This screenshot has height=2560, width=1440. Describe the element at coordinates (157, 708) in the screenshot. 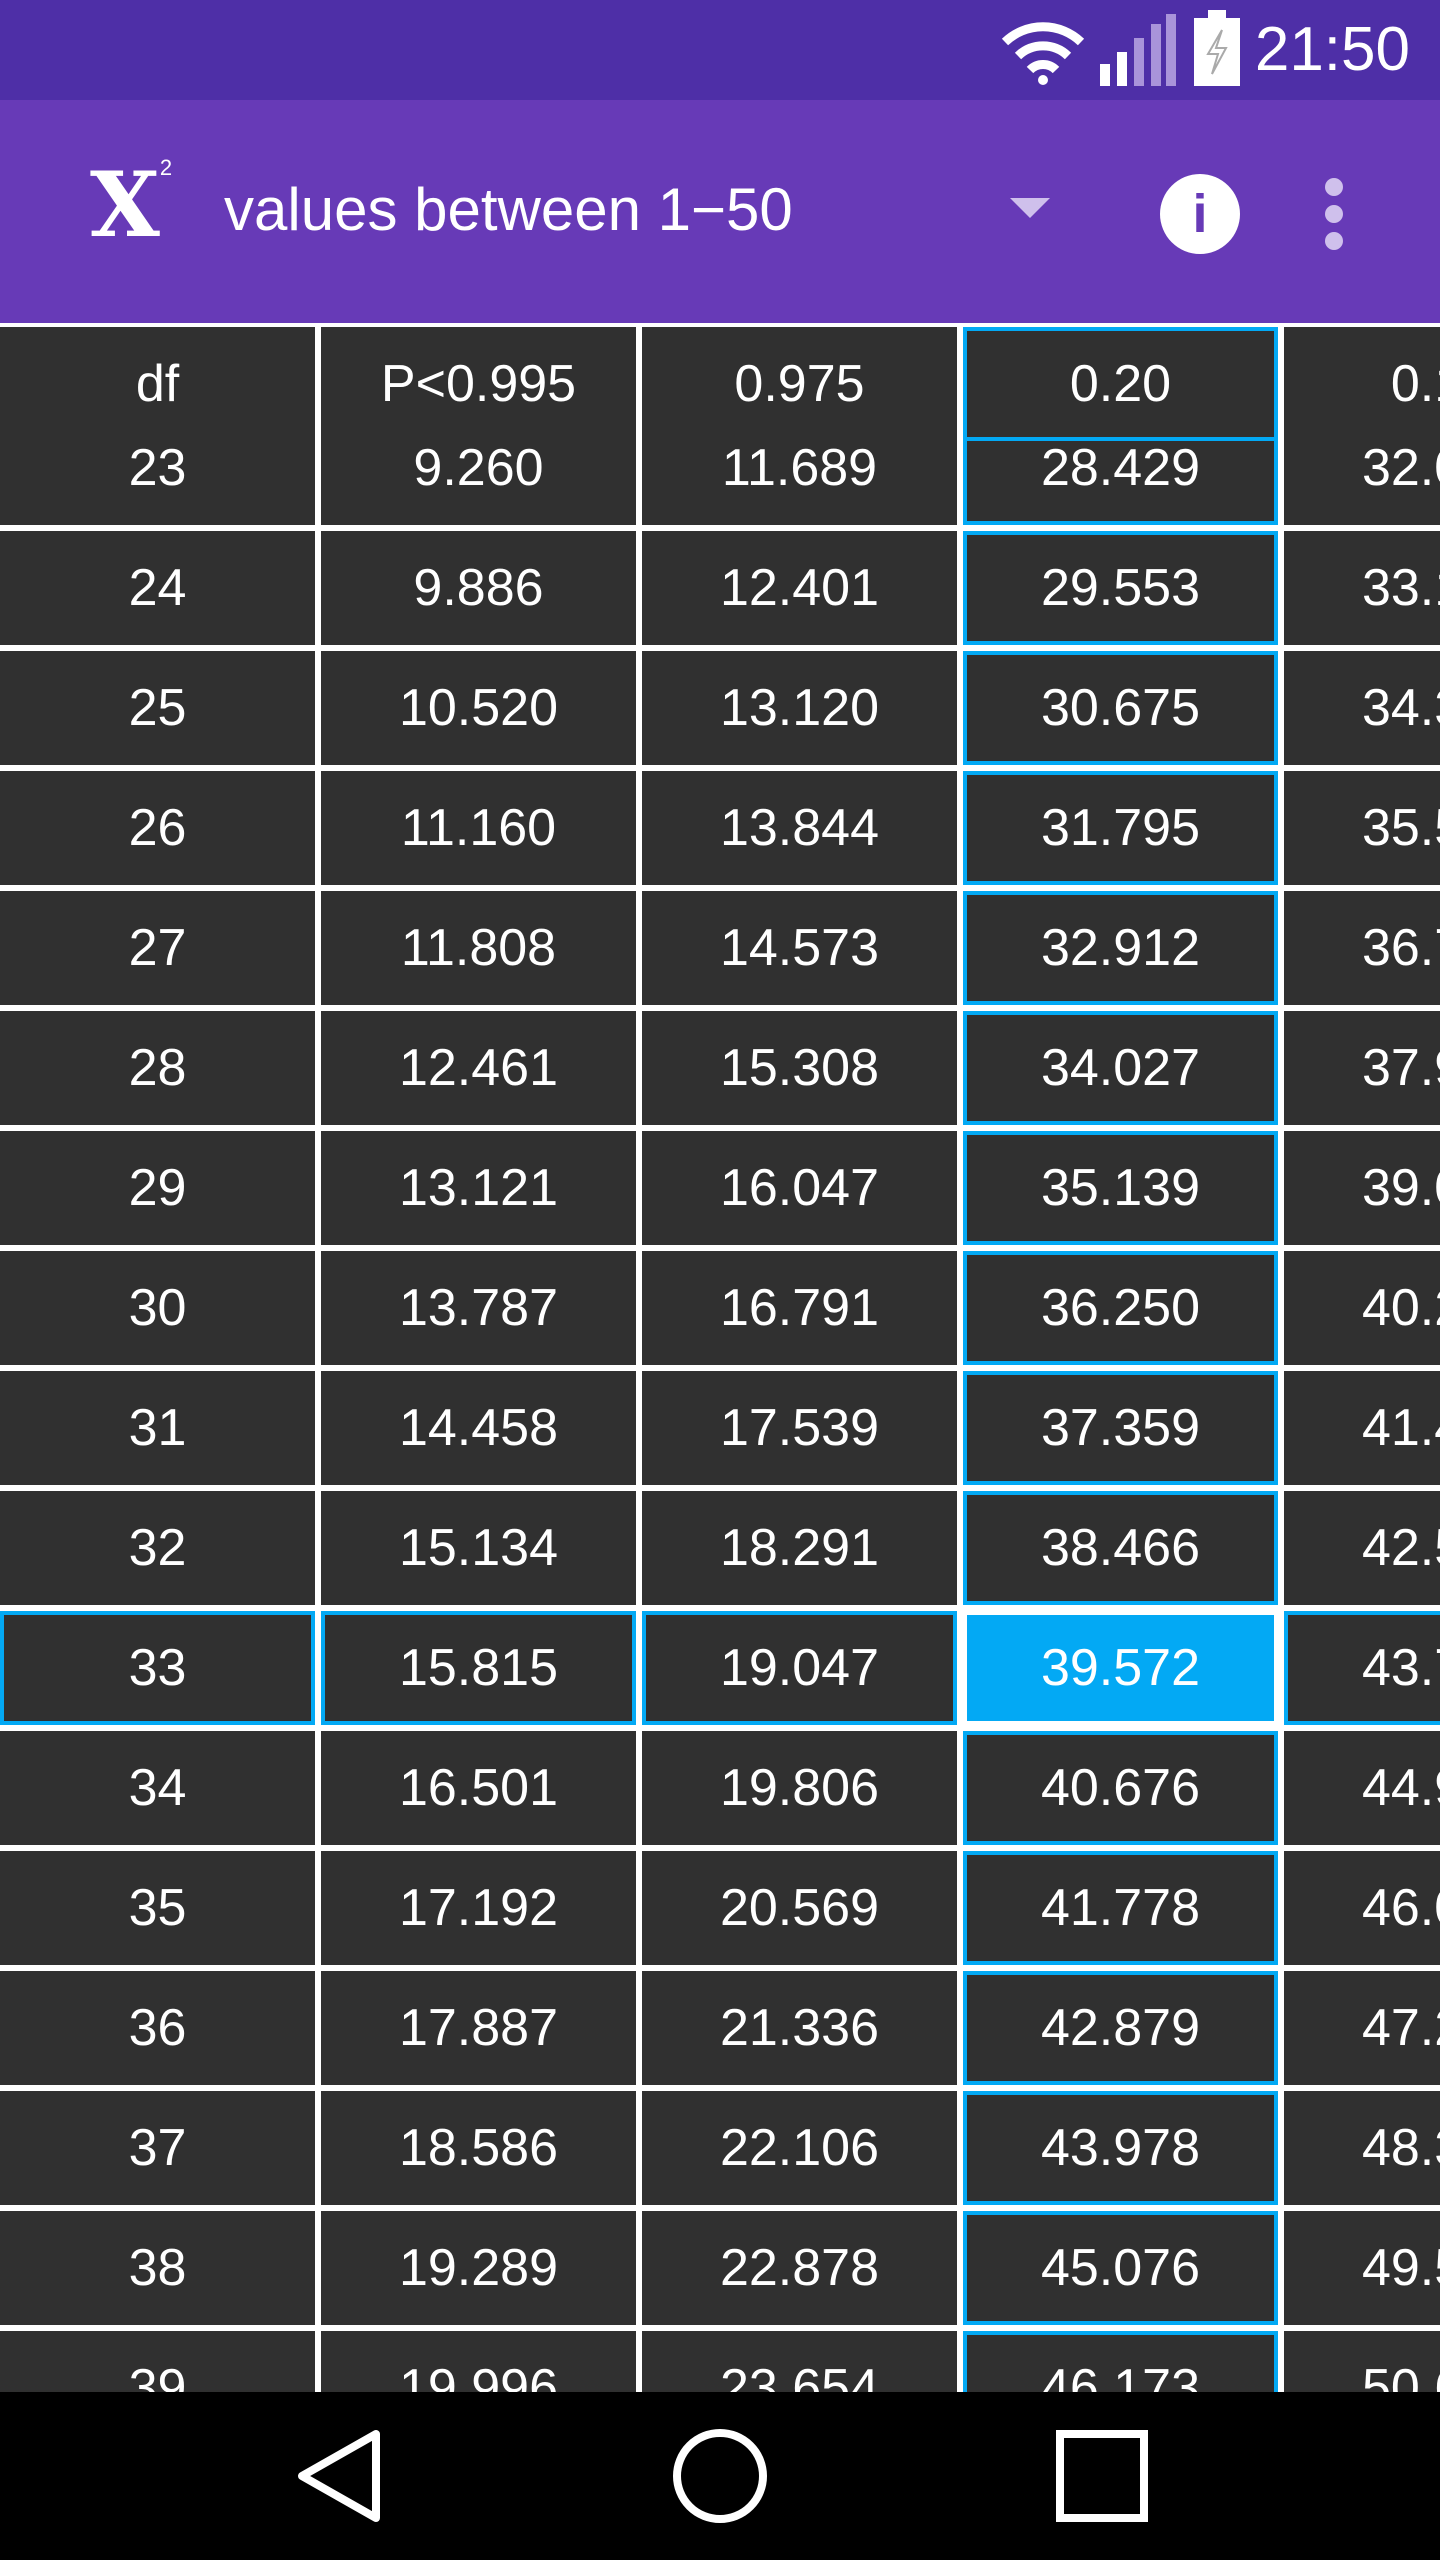

I see `df-cell: 25` at that location.